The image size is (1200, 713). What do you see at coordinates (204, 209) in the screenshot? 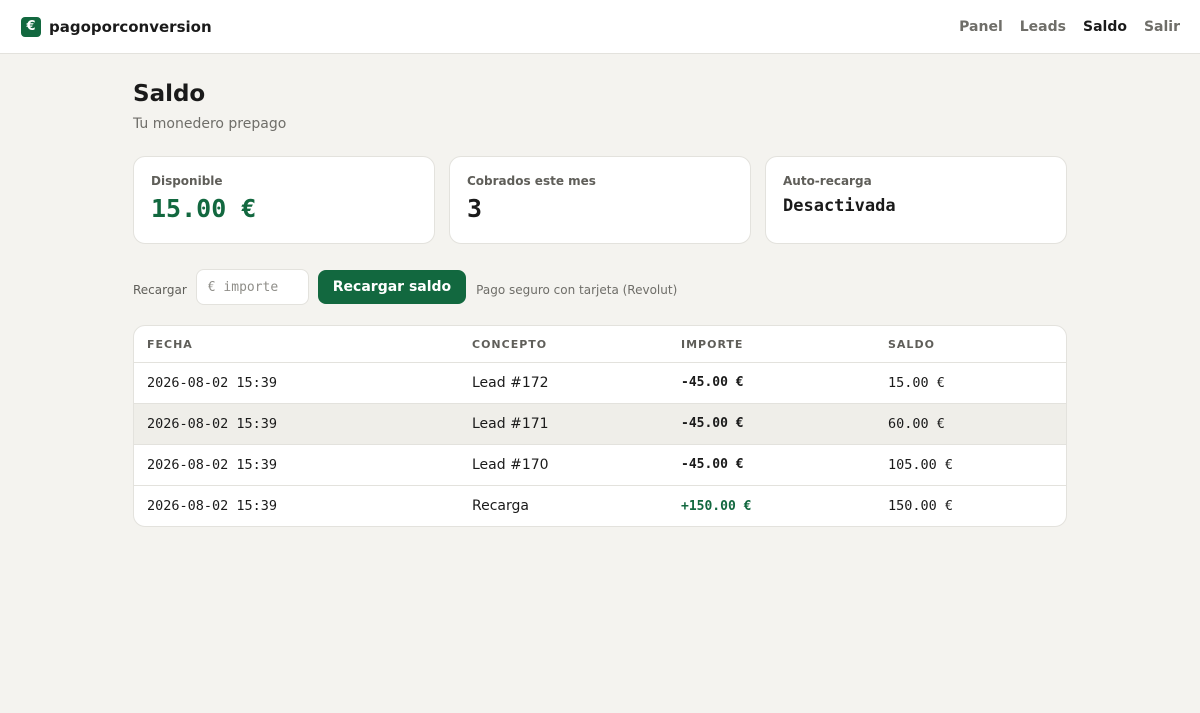
I see `available-balance-value: 15.00 €` at bounding box center [204, 209].